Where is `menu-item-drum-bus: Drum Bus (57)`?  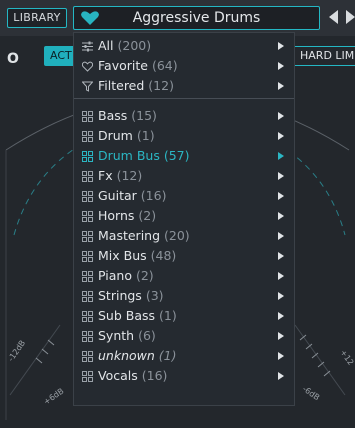
menu-item-drum-bus: Drum Bus (57) is located at coordinates (184, 156).